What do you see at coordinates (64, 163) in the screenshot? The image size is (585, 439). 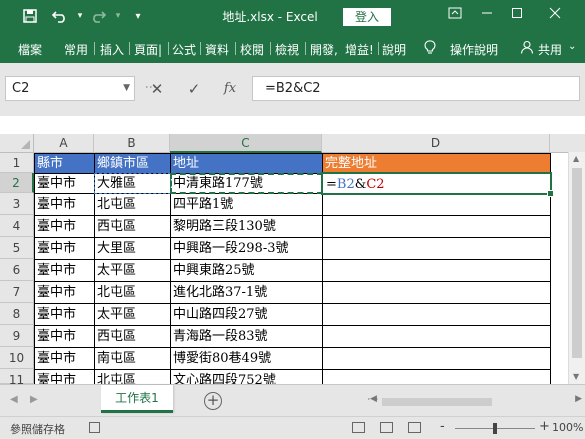 I see `header-cell-city: 縣市` at bounding box center [64, 163].